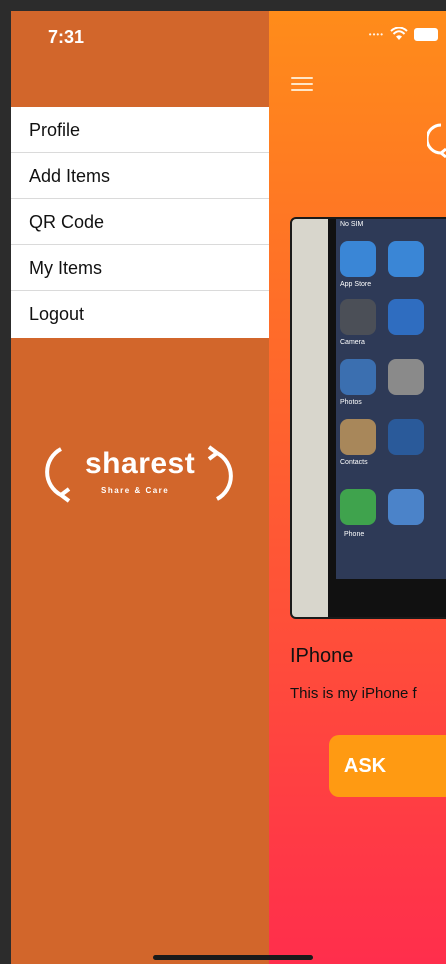 This screenshot has width=446, height=964. Describe the element at coordinates (426, 34) in the screenshot. I see `battery-icon` at that location.